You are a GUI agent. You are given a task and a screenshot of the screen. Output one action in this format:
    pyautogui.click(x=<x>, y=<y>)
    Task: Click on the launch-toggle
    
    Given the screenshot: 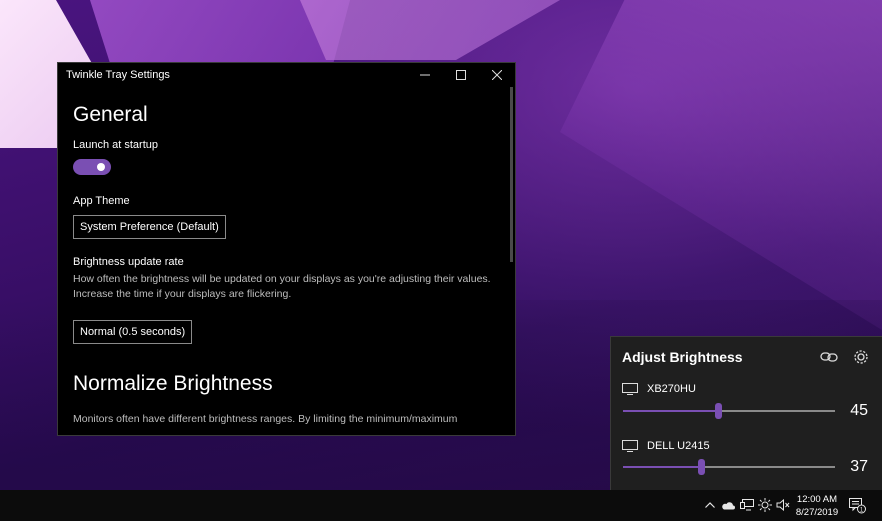 What is the action you would take?
    pyautogui.click(x=92, y=167)
    